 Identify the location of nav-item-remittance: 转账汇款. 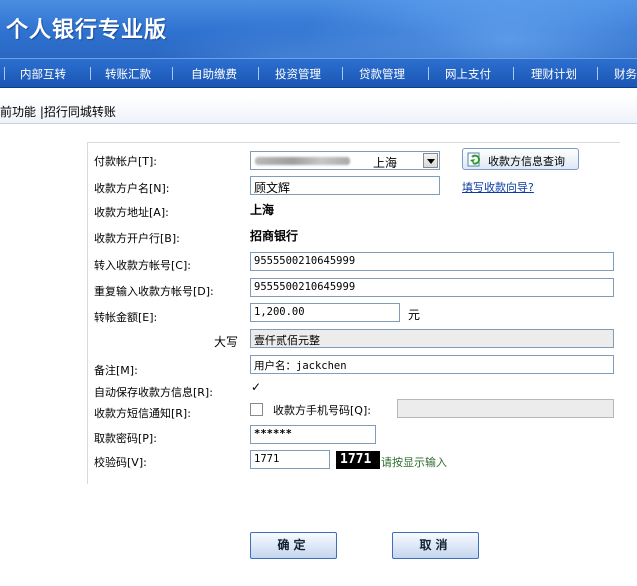
(128, 74).